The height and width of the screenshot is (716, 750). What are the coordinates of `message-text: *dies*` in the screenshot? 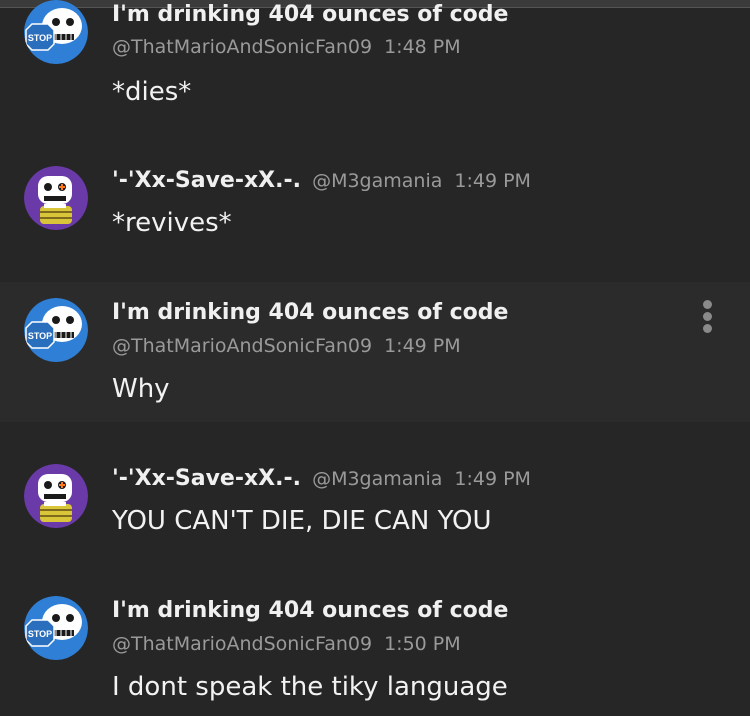 It's located at (152, 92).